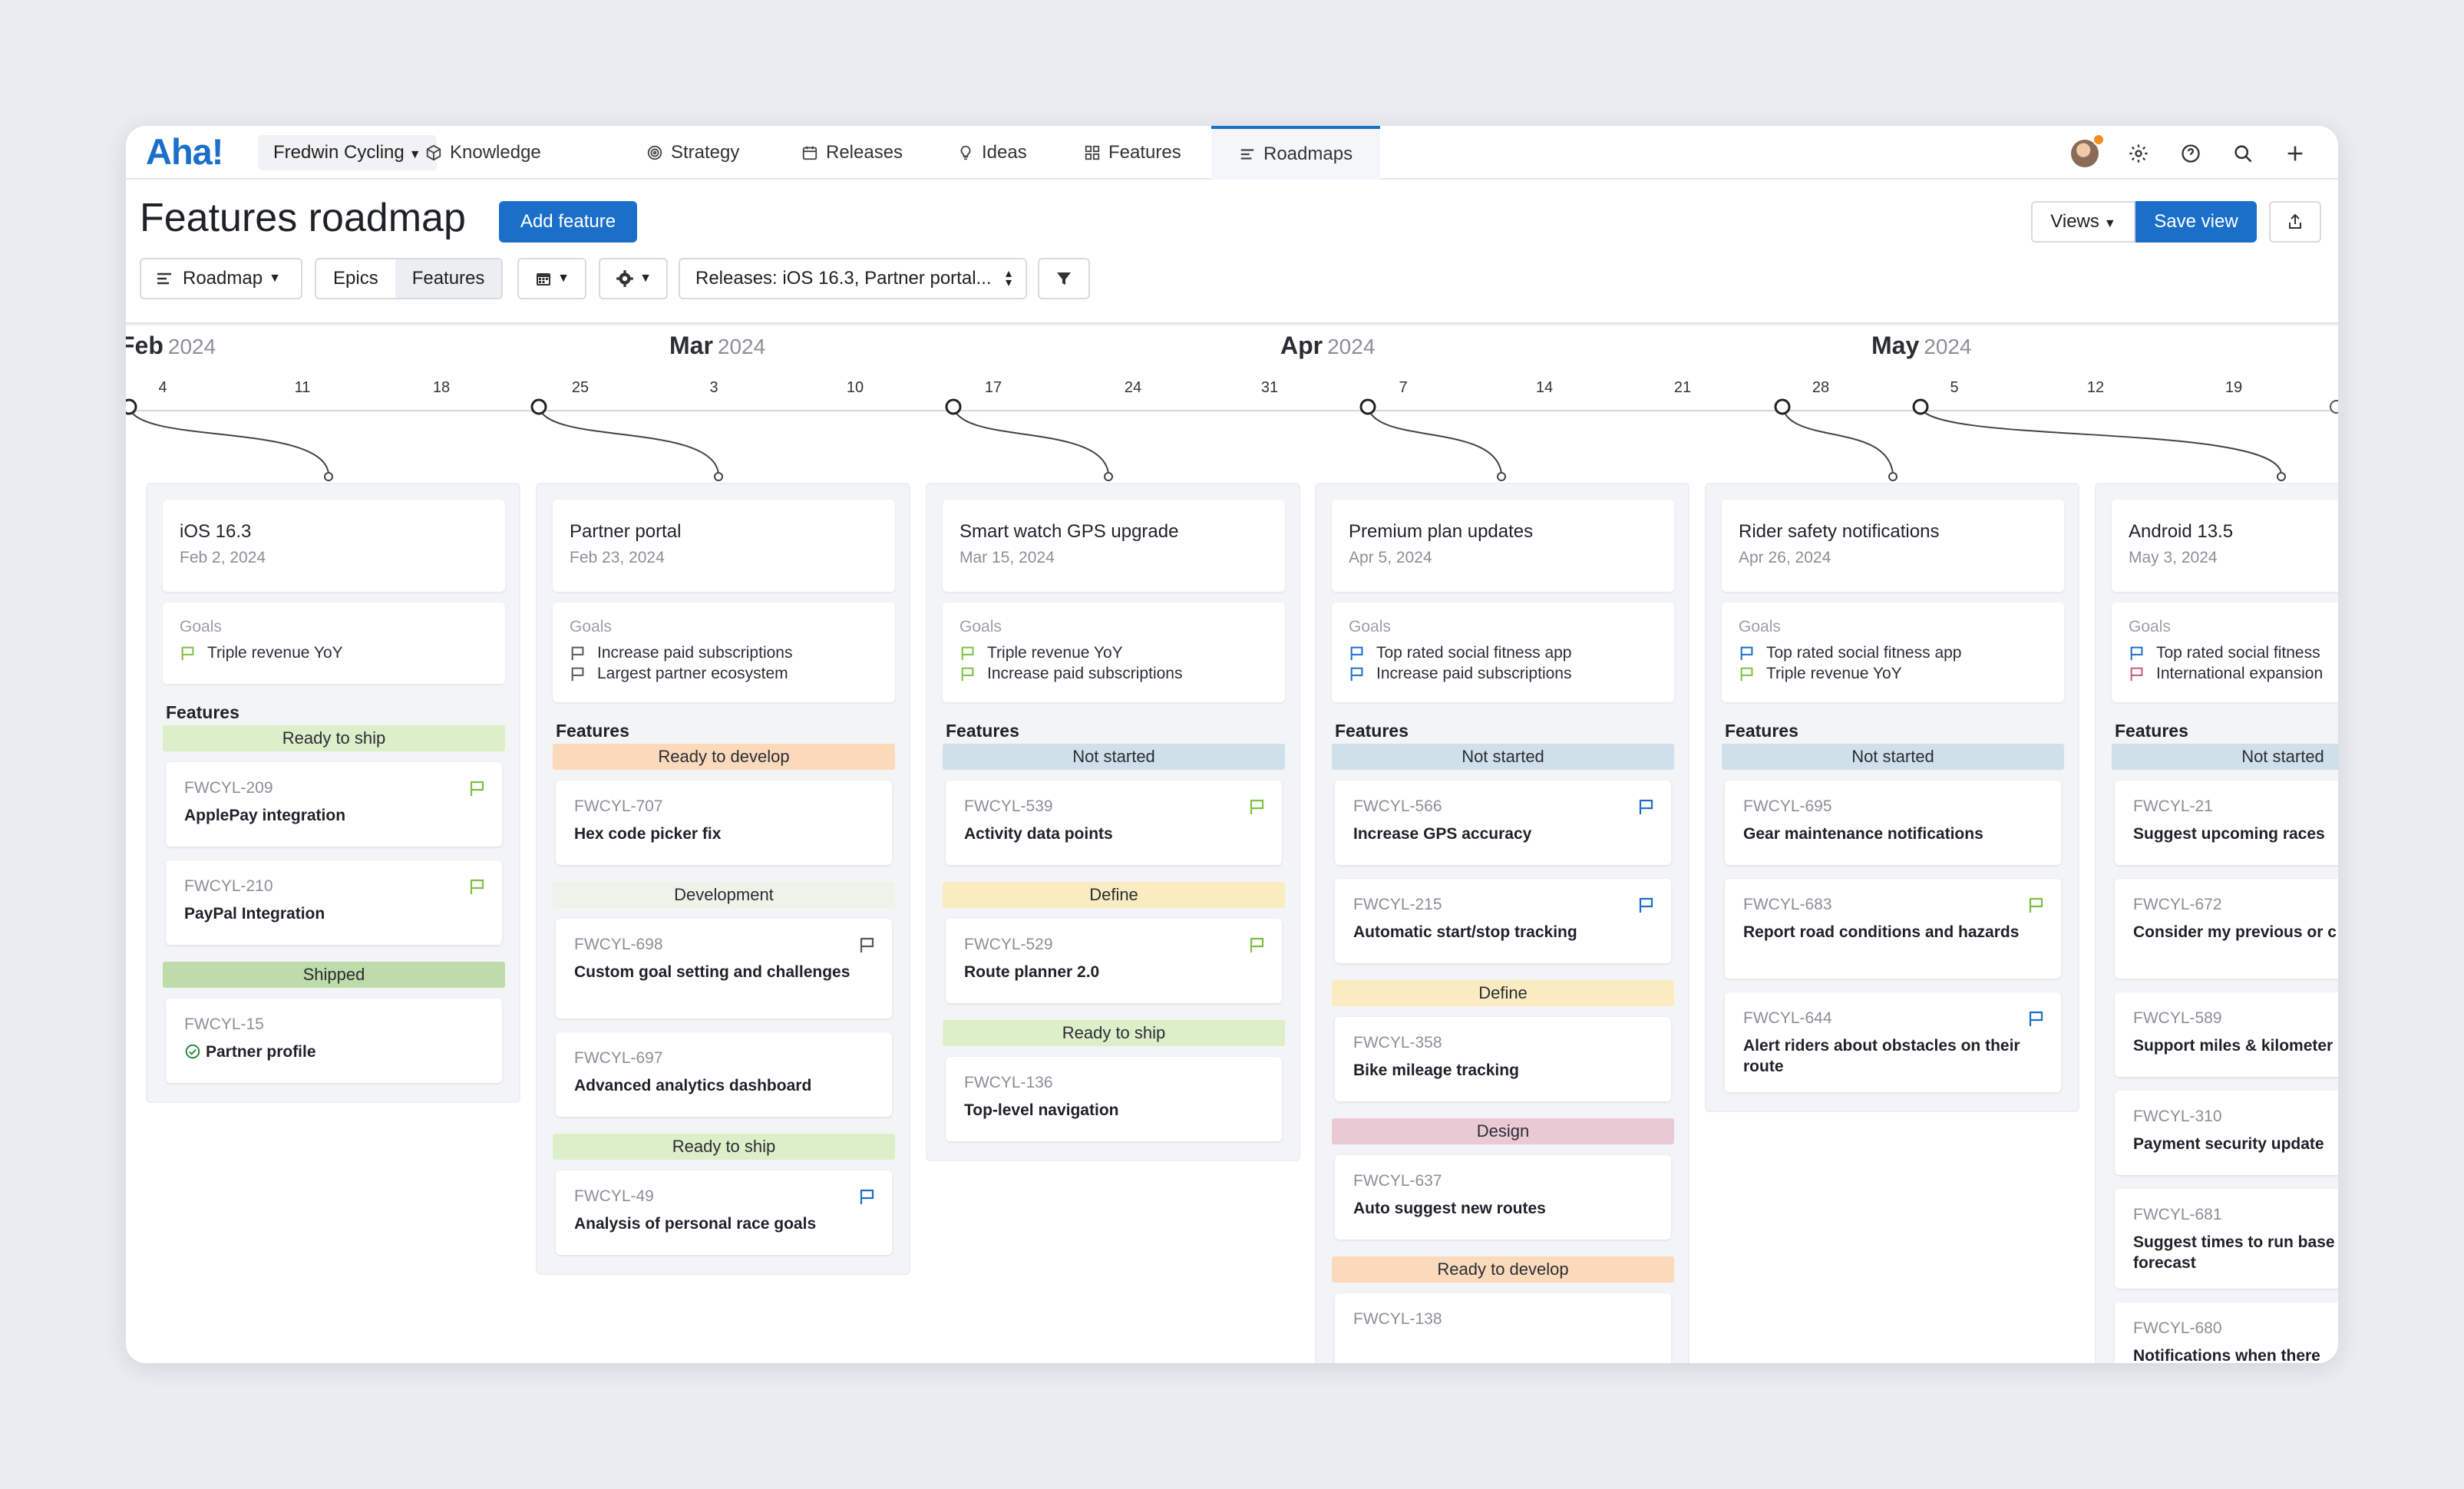  What do you see at coordinates (648, 834) in the screenshot?
I see `feature-name-text: Hex code picker fix` at bounding box center [648, 834].